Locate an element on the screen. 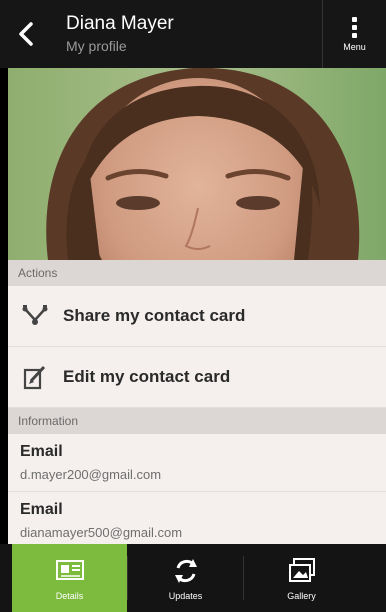 The height and width of the screenshot is (612, 386). email-row: Email d.mayer200@gmail.com is located at coordinates (197, 463).